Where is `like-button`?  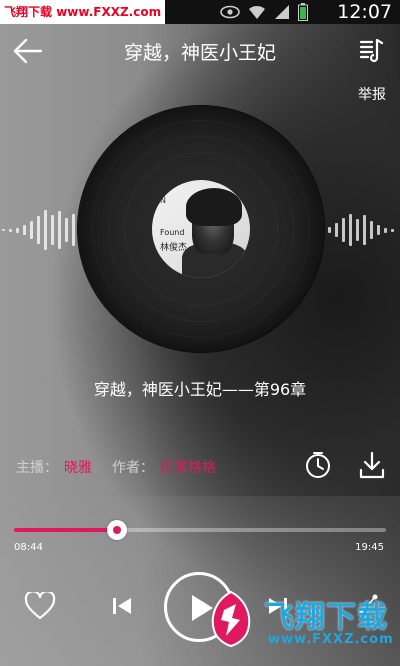
like-button is located at coordinates (40, 605).